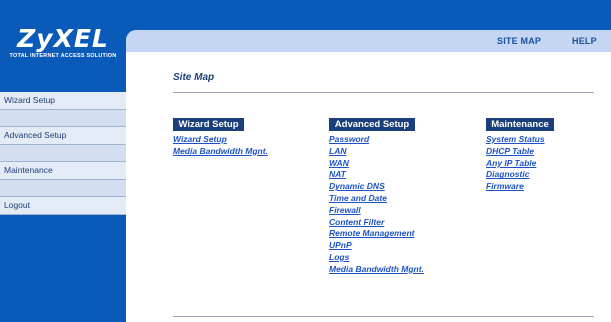 Image resolution: width=611 pixels, height=322 pixels. I want to click on sidebar-item-logout: Logout, so click(63, 206).